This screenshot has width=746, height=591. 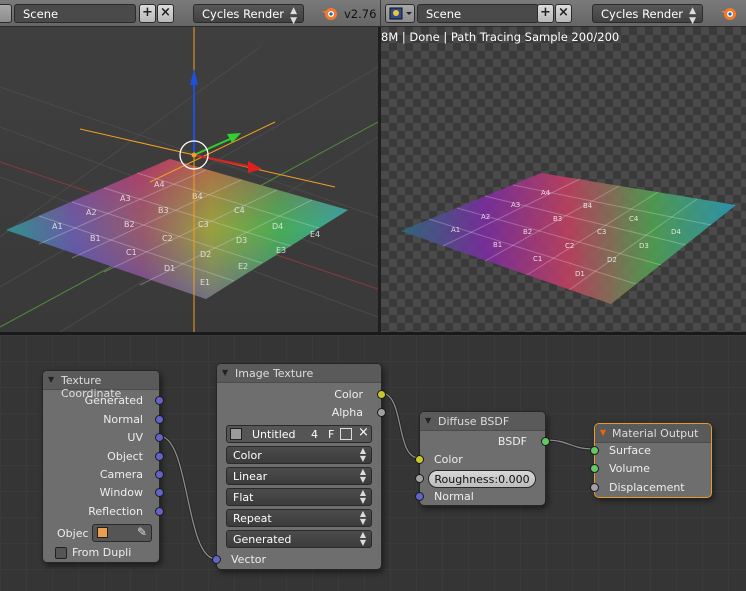 I want to click on socket-generated, so click(x=159, y=400).